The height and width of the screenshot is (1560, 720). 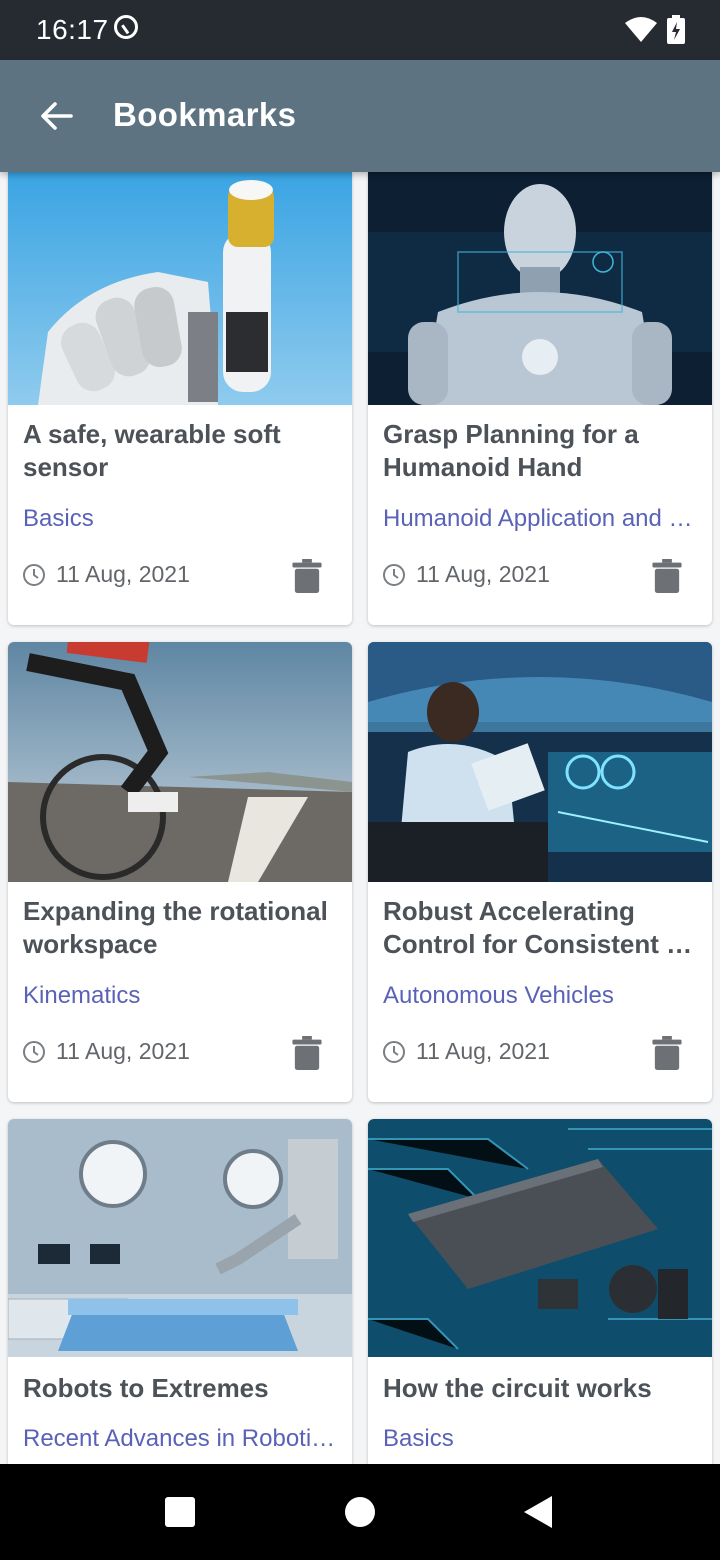 I want to click on card-category: Autonomous Vehicles, so click(x=498, y=995).